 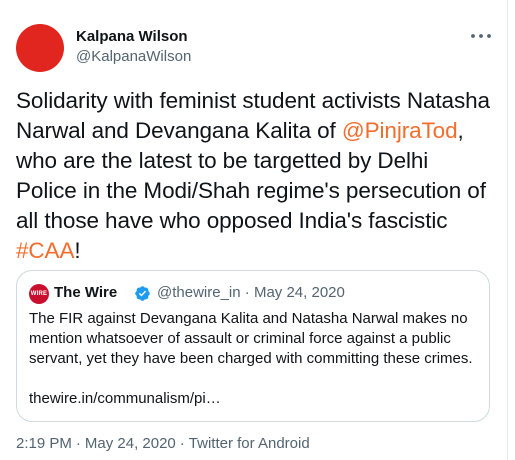 I want to click on the-wire-logo: WIRE, so click(x=39, y=294).